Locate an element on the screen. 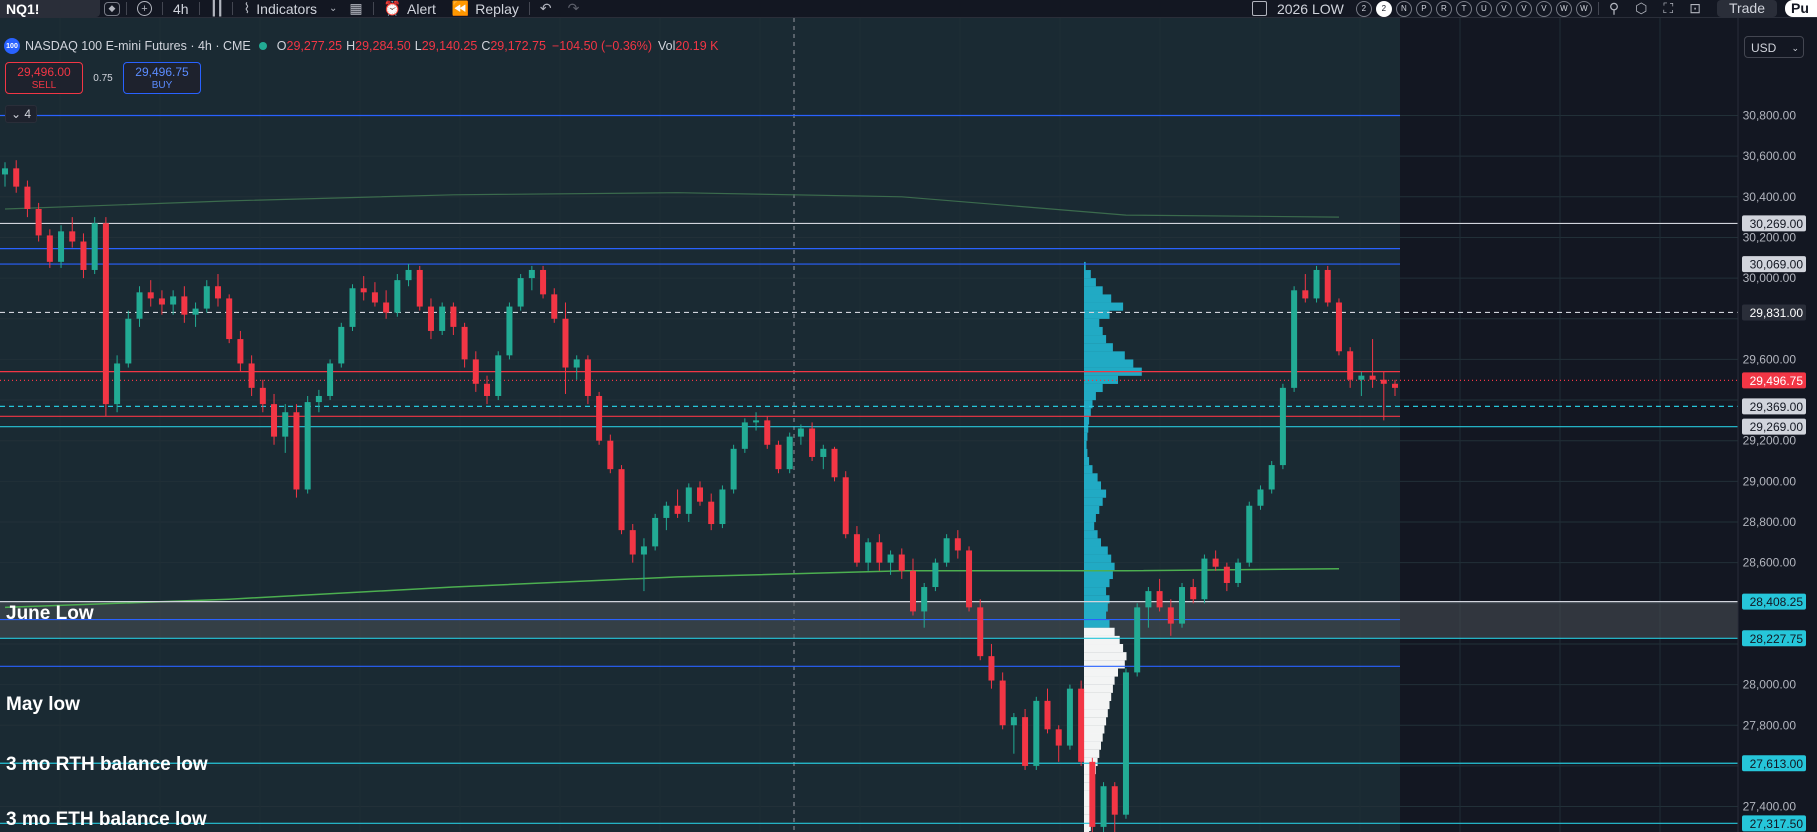 The height and width of the screenshot is (832, 1817). price-tick-label: 30,400.00 is located at coordinates (1770, 197).